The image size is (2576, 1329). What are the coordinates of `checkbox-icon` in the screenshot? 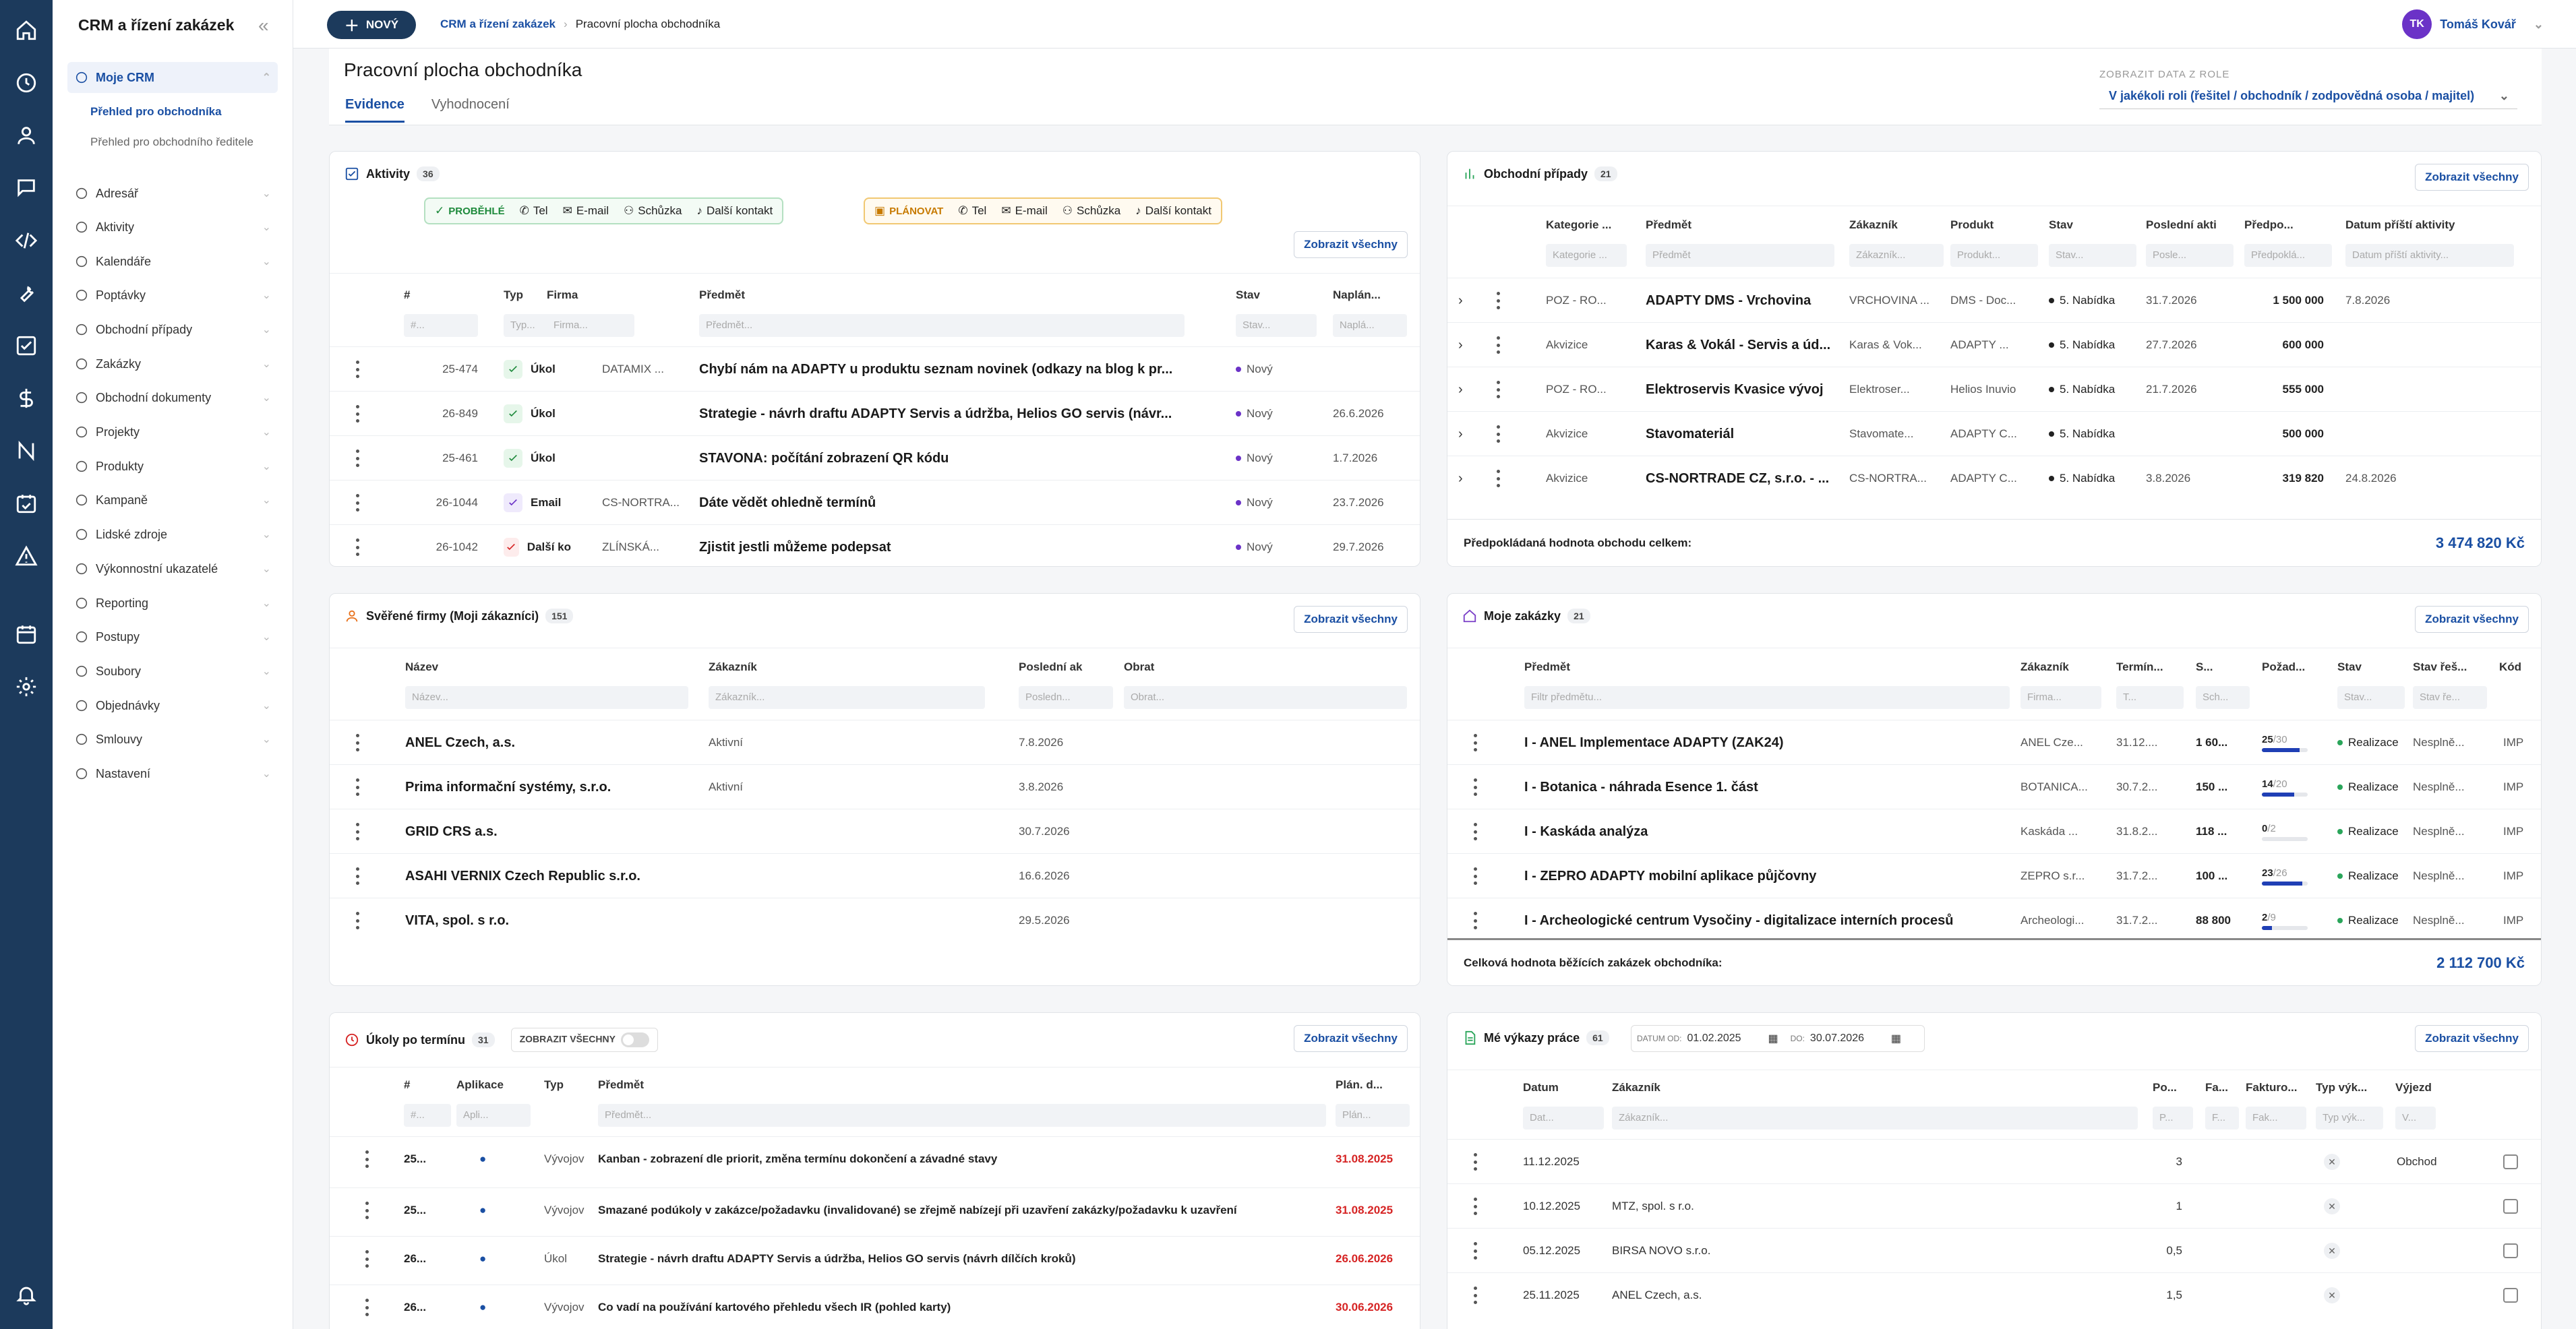 It's located at (26, 345).